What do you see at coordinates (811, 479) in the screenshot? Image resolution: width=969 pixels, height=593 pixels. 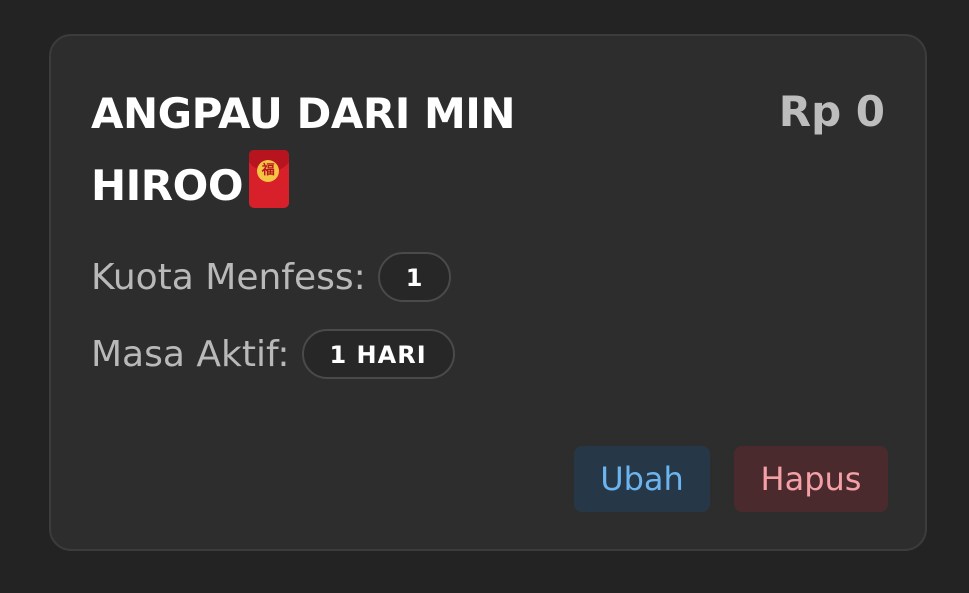 I see `delete-button: Hapus` at bounding box center [811, 479].